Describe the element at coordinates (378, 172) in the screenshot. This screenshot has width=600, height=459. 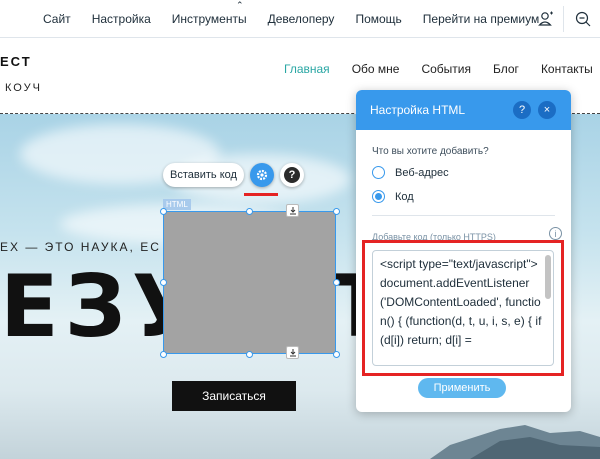
I see `radio-button` at that location.